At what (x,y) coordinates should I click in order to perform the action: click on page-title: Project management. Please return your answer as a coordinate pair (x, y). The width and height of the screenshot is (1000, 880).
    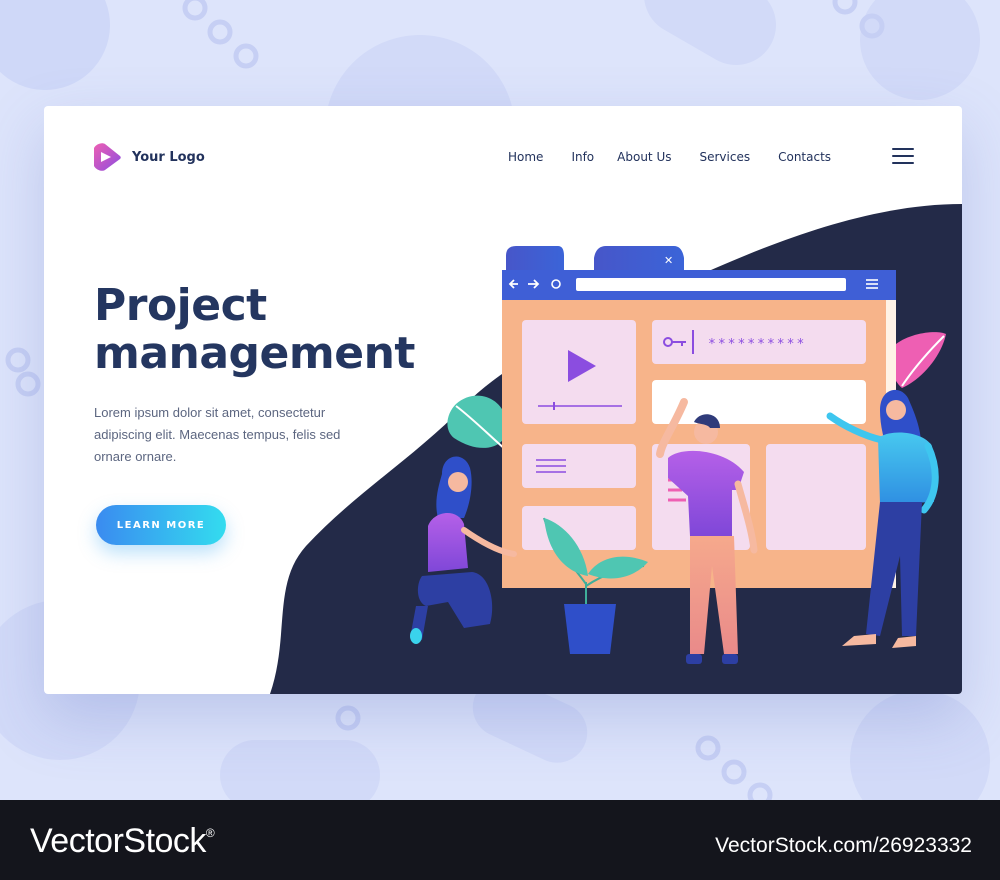
    Looking at the image, I should click on (304, 330).